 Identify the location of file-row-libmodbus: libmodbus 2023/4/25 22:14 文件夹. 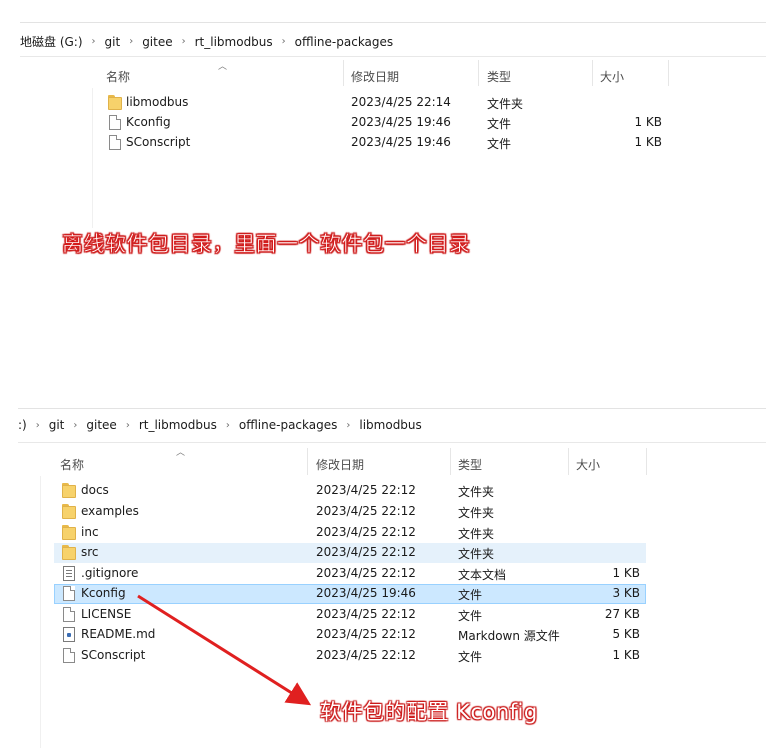
(385, 103).